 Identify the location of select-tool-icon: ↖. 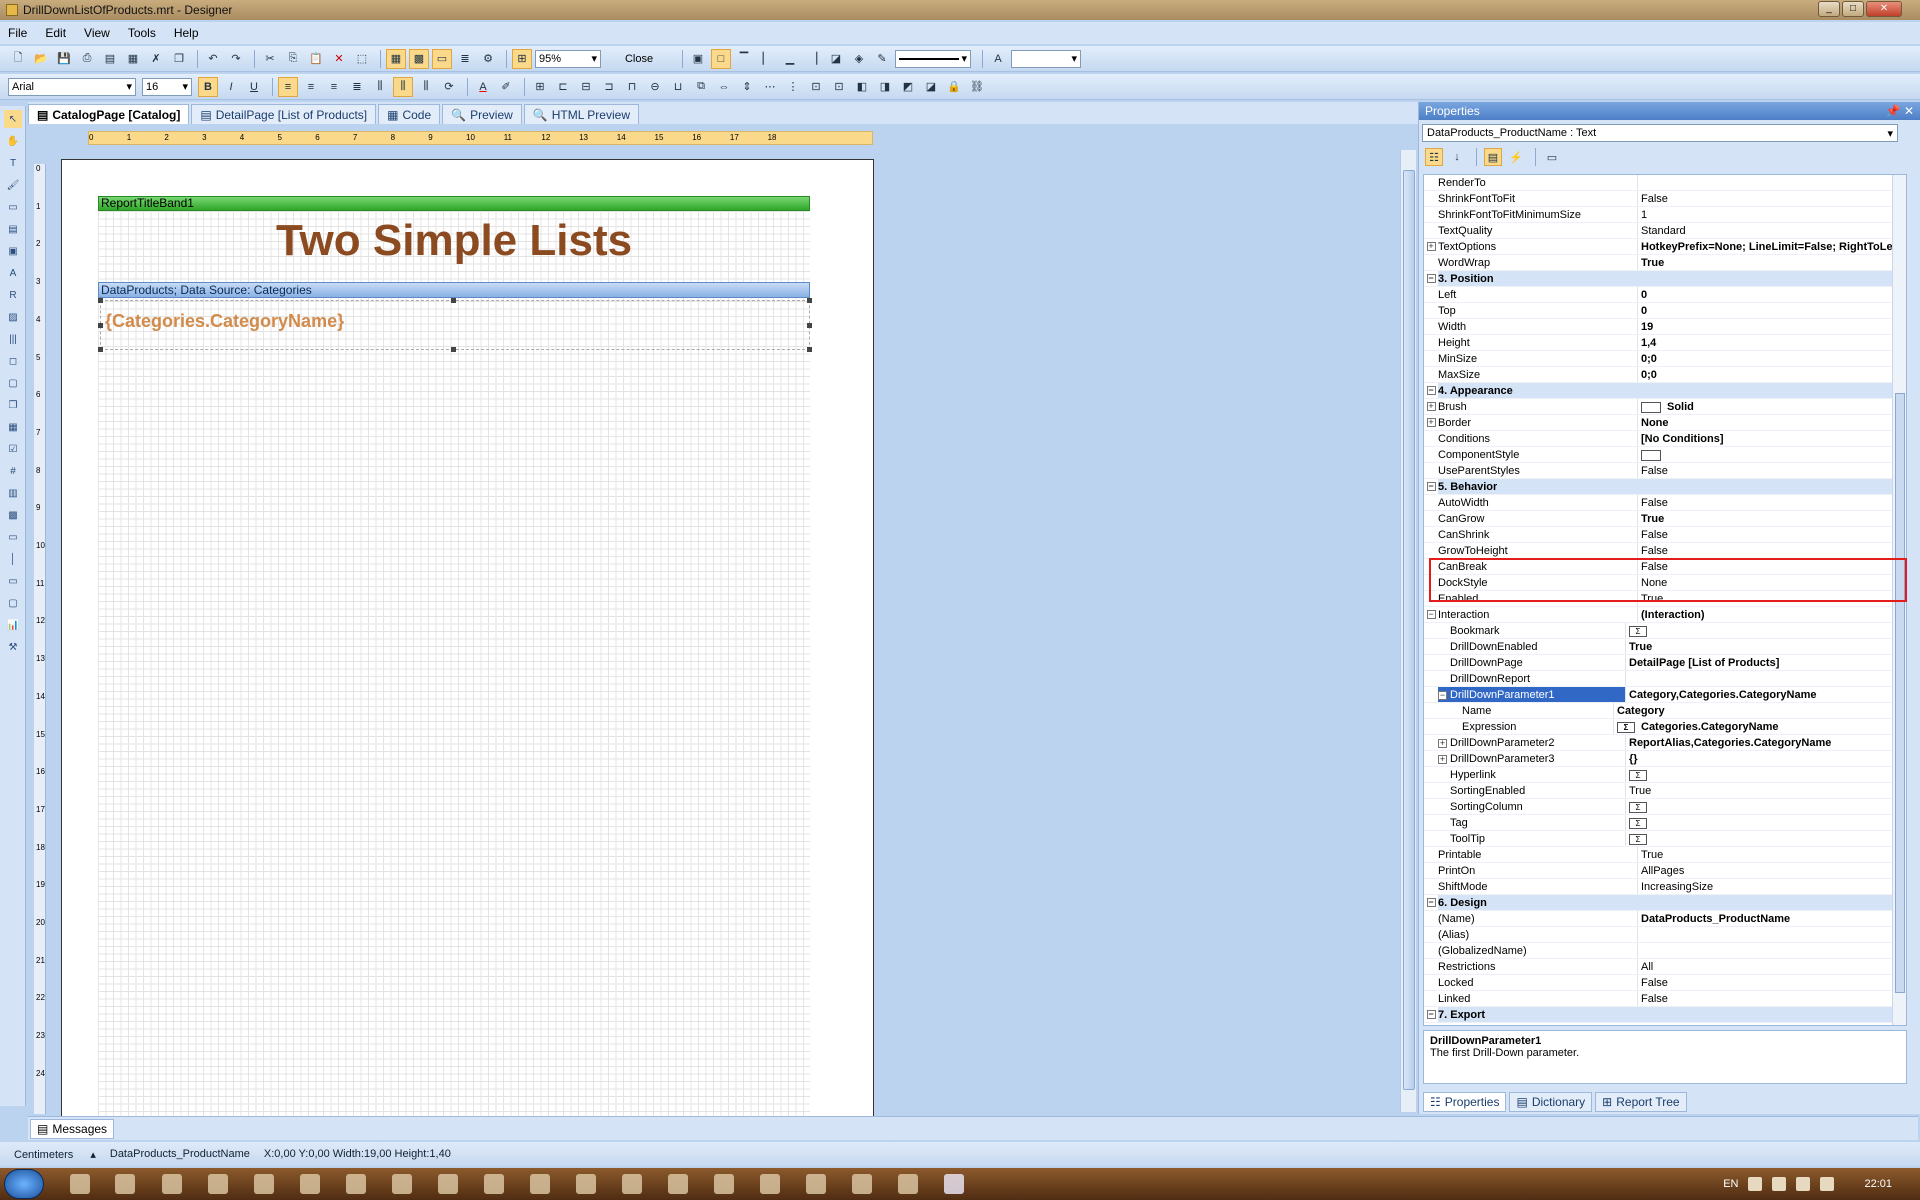
(13, 119).